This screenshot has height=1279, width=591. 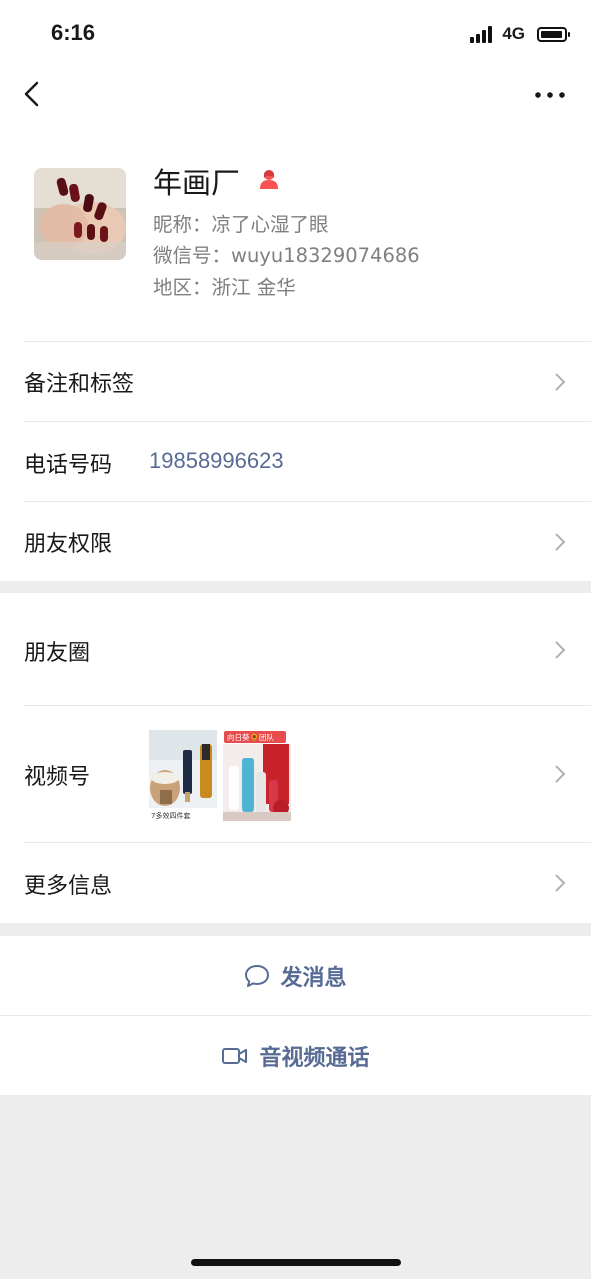 What do you see at coordinates (257, 975) in the screenshot?
I see `chat-bubble-icon` at bounding box center [257, 975].